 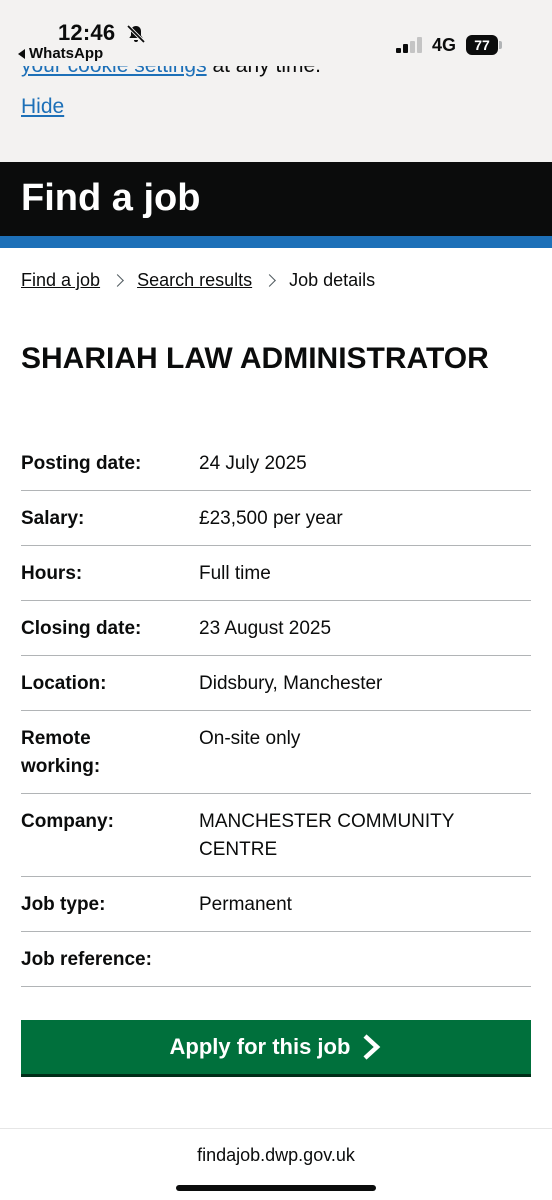 What do you see at coordinates (264, 71) in the screenshot?
I see `cookie-trailing-text: at any time.` at bounding box center [264, 71].